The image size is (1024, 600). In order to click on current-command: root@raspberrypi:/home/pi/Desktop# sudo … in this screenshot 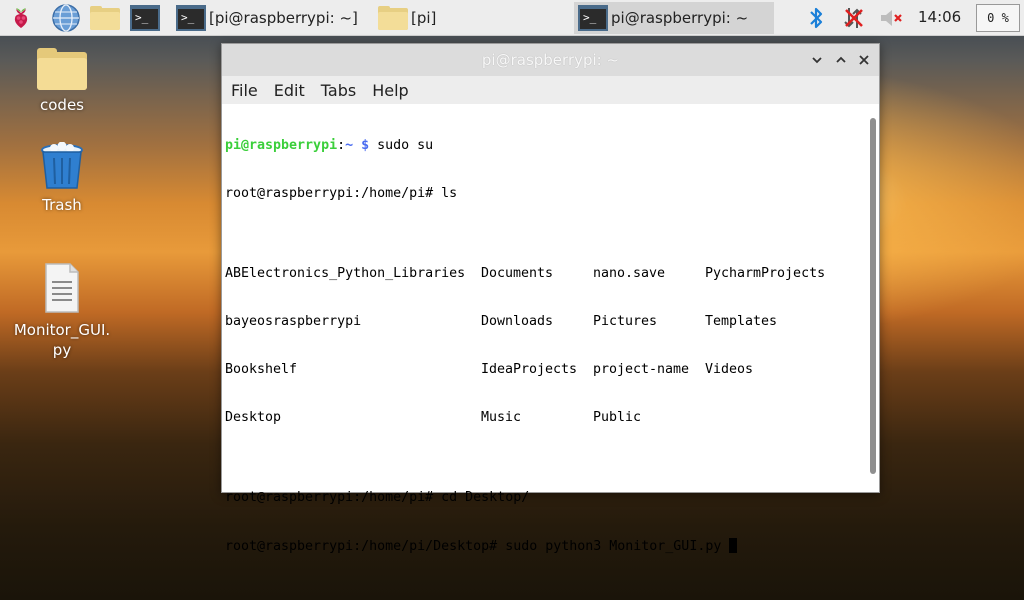, I will do `click(477, 546)`.